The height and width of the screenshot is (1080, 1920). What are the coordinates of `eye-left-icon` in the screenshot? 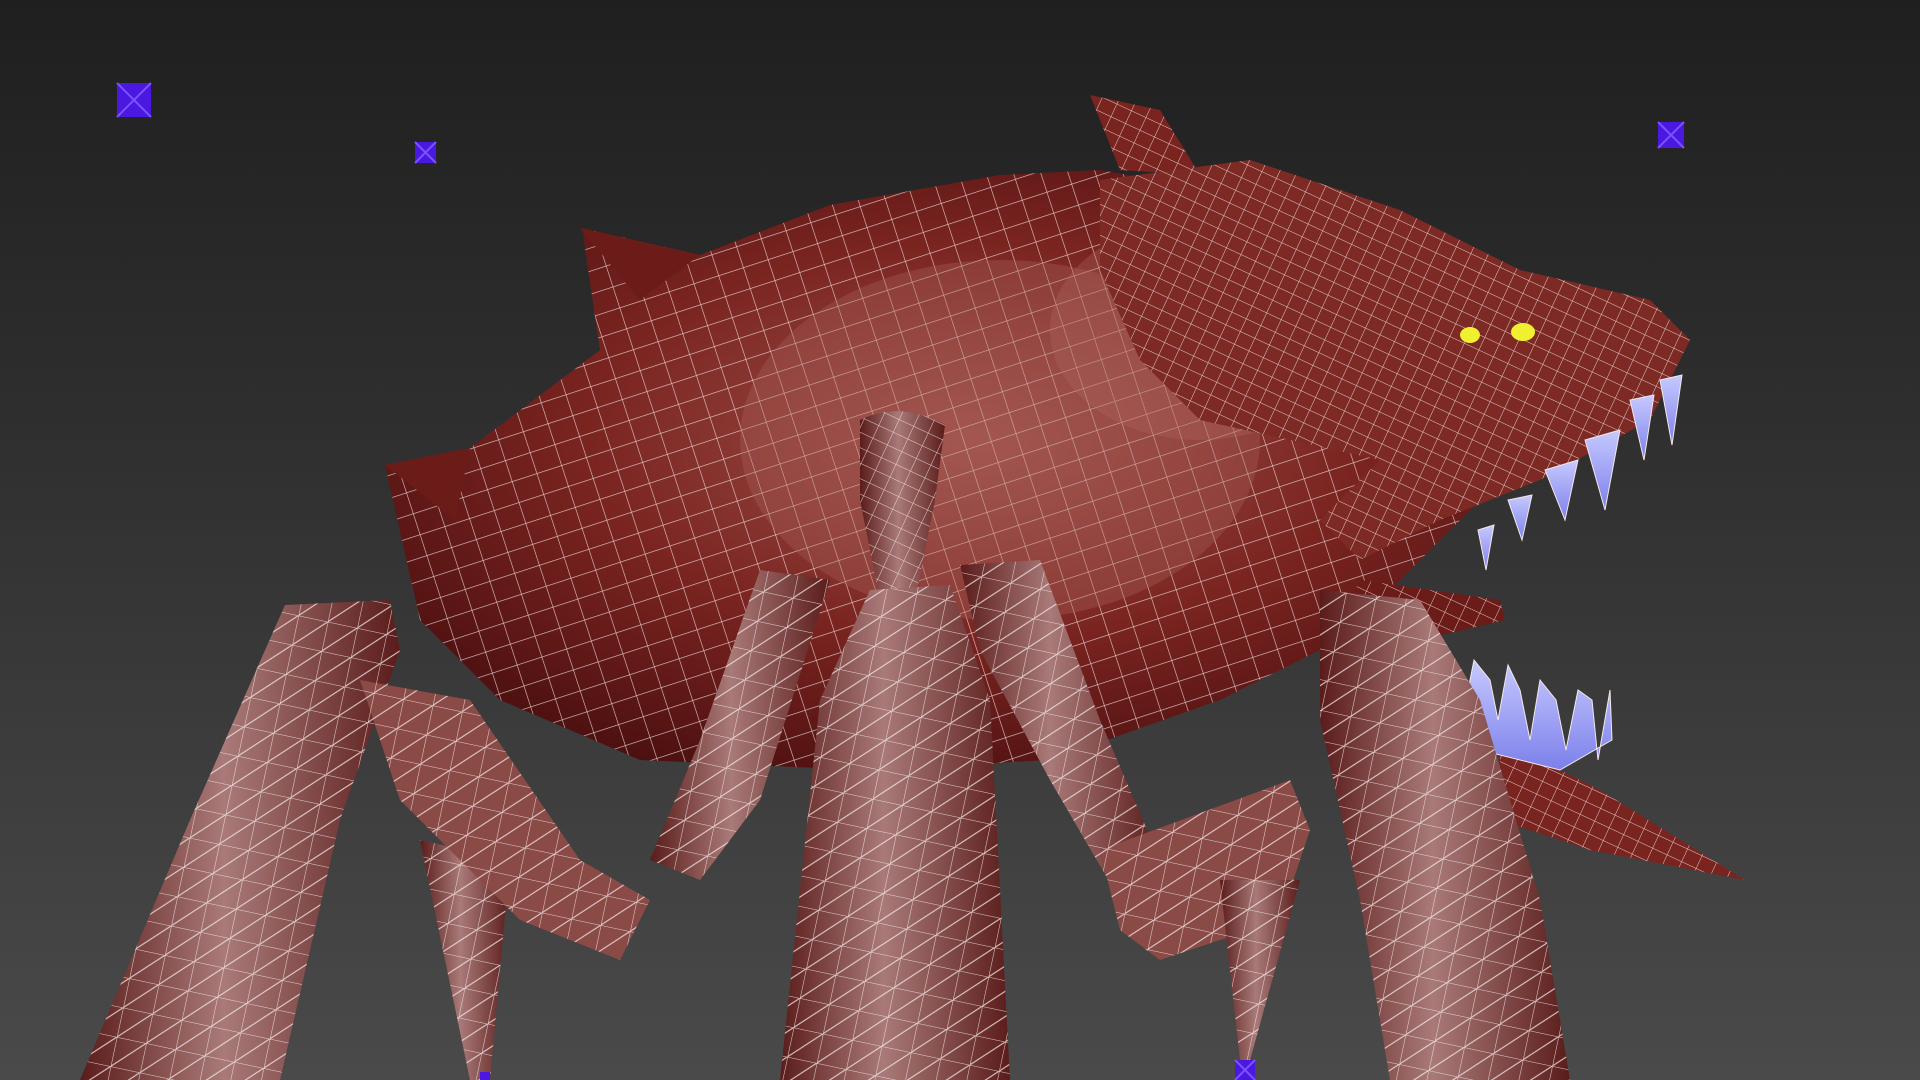 It's located at (1470, 335).